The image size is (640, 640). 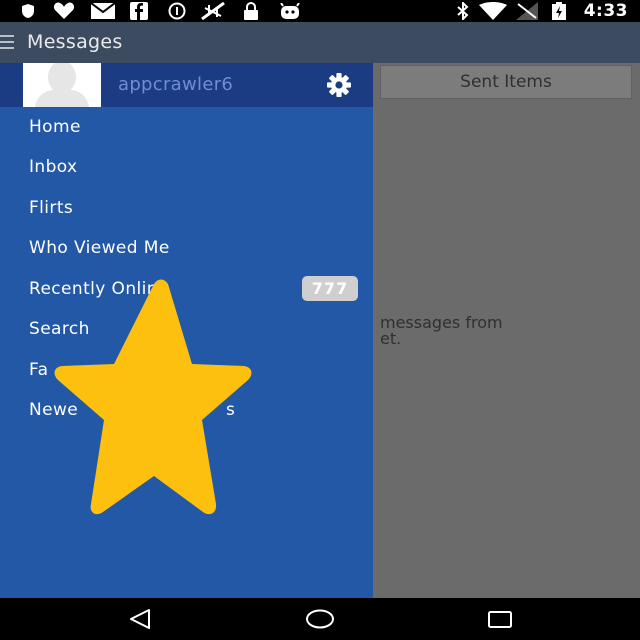 I want to click on hamburger-icon, so click(x=8, y=42).